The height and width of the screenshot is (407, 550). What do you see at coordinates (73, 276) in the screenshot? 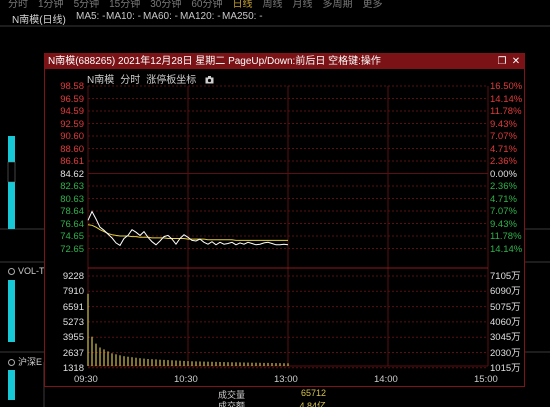
I see `volume-tick-left: 9228` at bounding box center [73, 276].